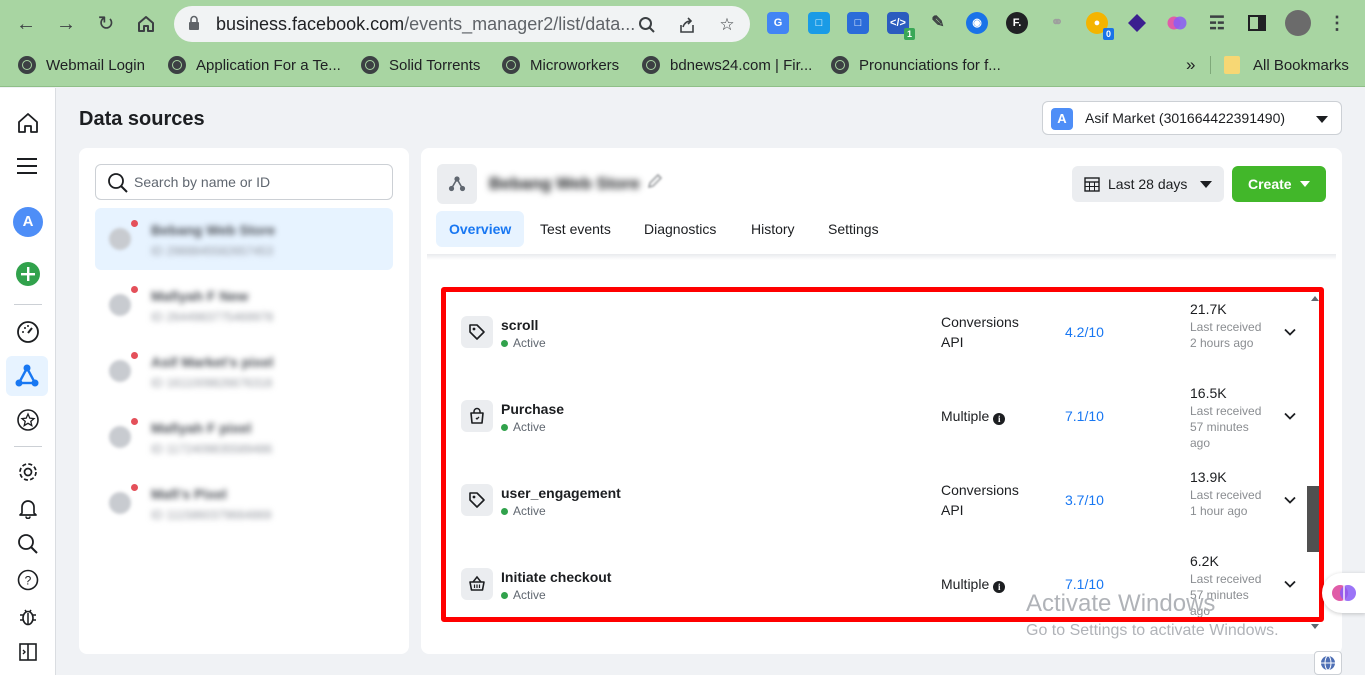 The height and width of the screenshot is (675, 1365). Describe the element at coordinates (28, 274) in the screenshot. I see `create-plus-icon` at that location.